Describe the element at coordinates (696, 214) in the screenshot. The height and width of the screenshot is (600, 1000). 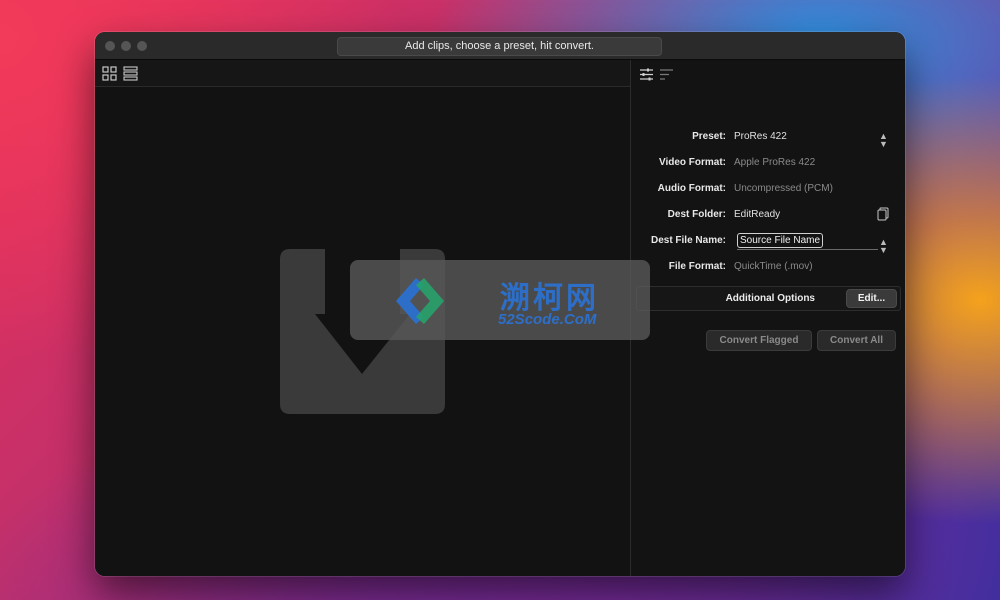
I see `dest-folder-label: Dest Folder:` at that location.